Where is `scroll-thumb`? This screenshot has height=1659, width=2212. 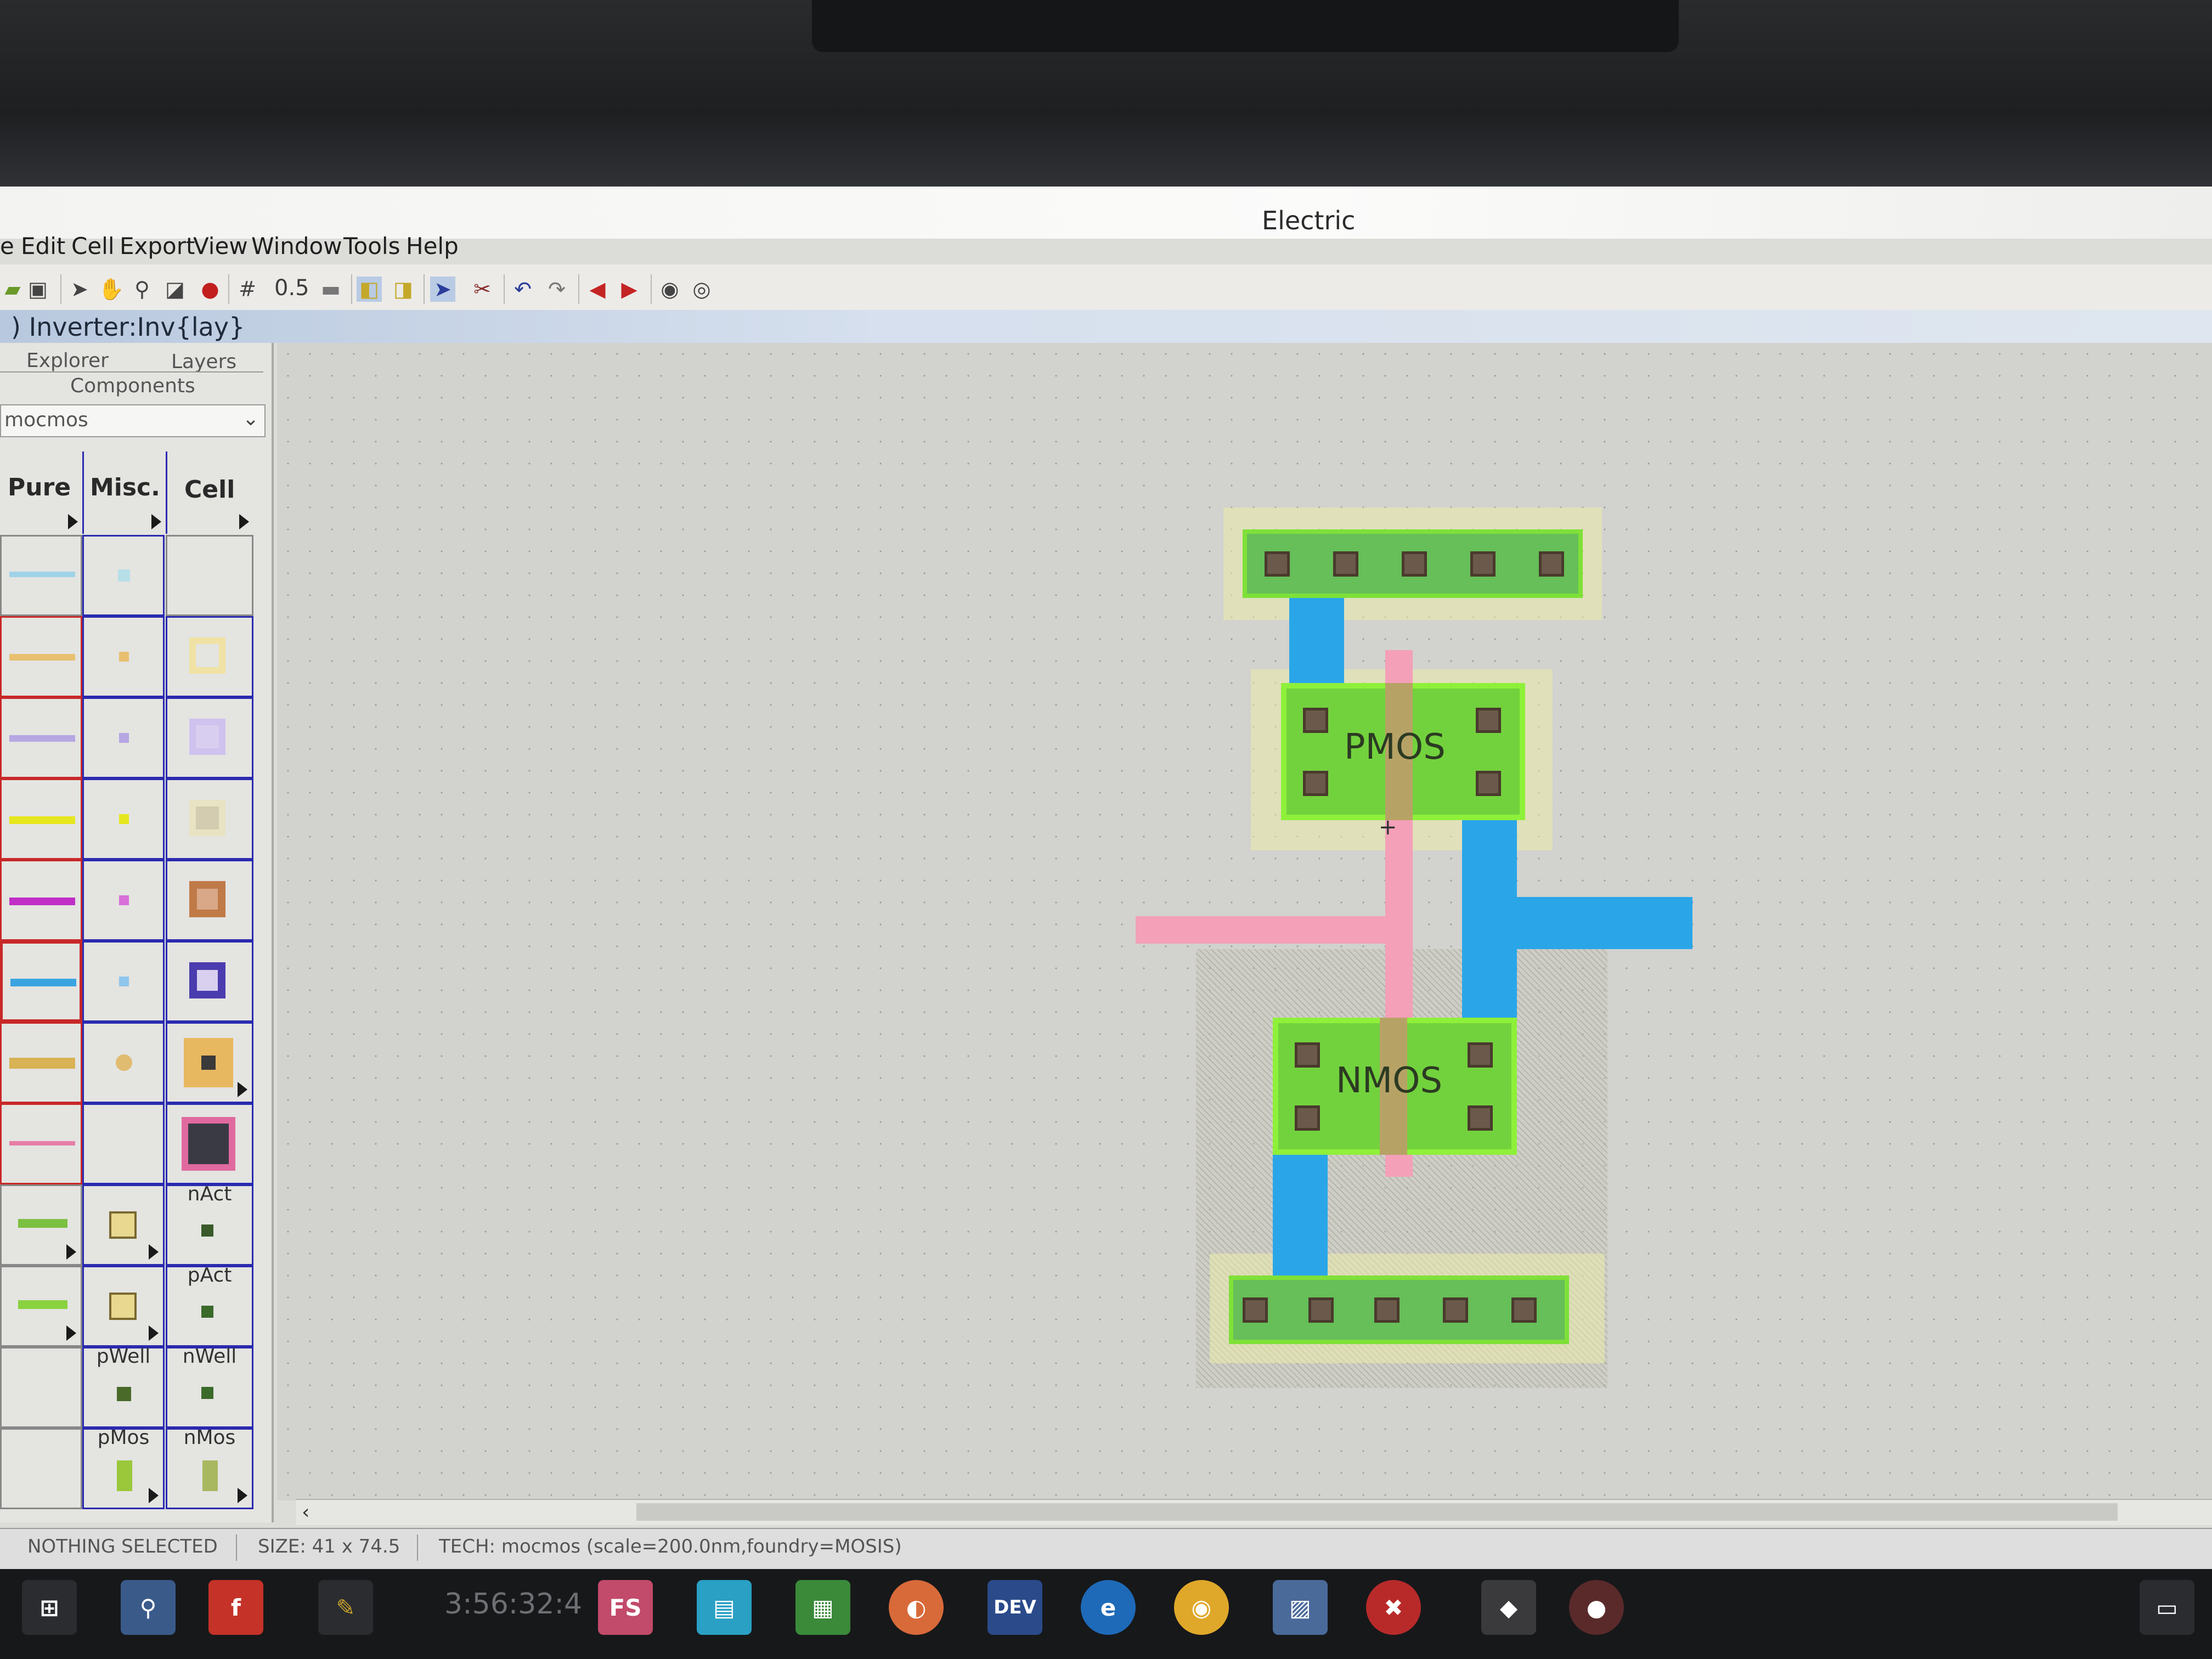 scroll-thumb is located at coordinates (1377, 1512).